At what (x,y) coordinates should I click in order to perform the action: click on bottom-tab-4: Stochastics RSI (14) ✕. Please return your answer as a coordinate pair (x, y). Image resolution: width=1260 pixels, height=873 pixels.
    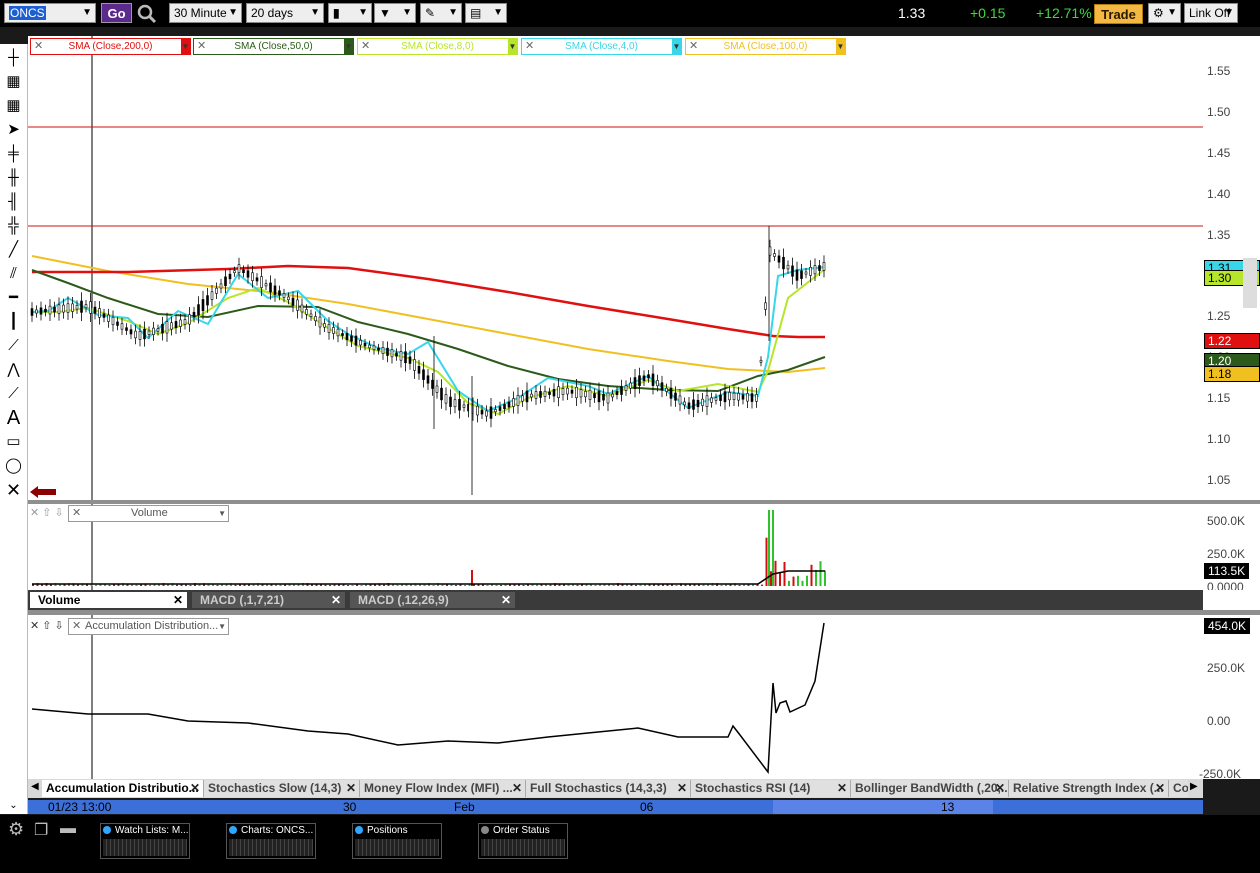
    Looking at the image, I should click on (771, 788).